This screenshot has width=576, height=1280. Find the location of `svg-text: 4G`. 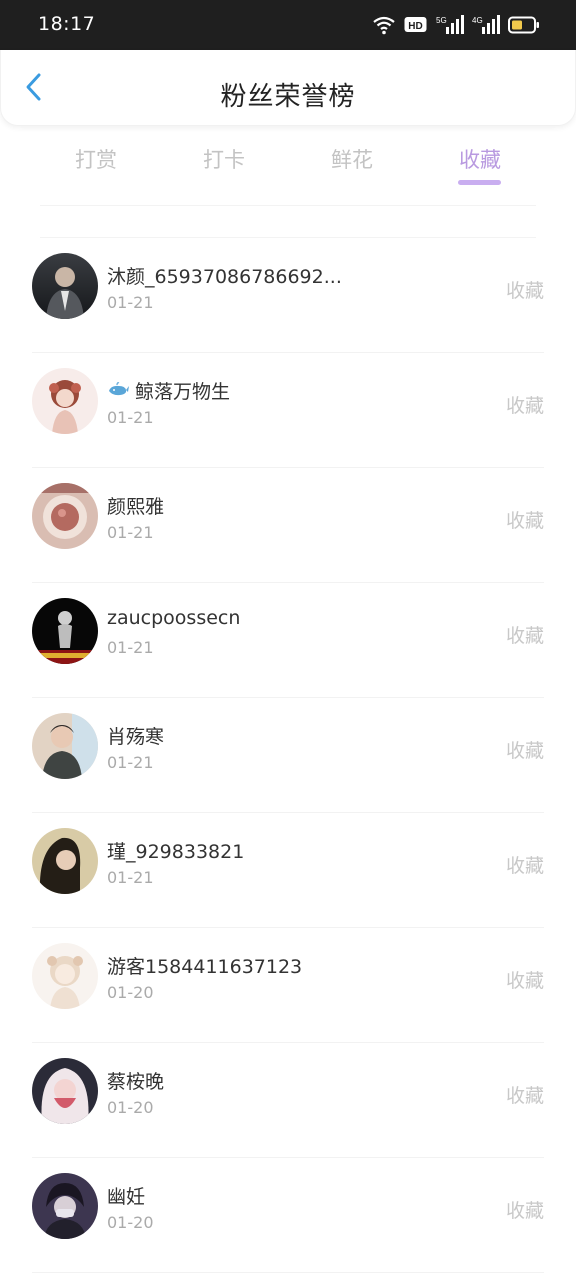

svg-text: 4G is located at coordinates (477, 20).